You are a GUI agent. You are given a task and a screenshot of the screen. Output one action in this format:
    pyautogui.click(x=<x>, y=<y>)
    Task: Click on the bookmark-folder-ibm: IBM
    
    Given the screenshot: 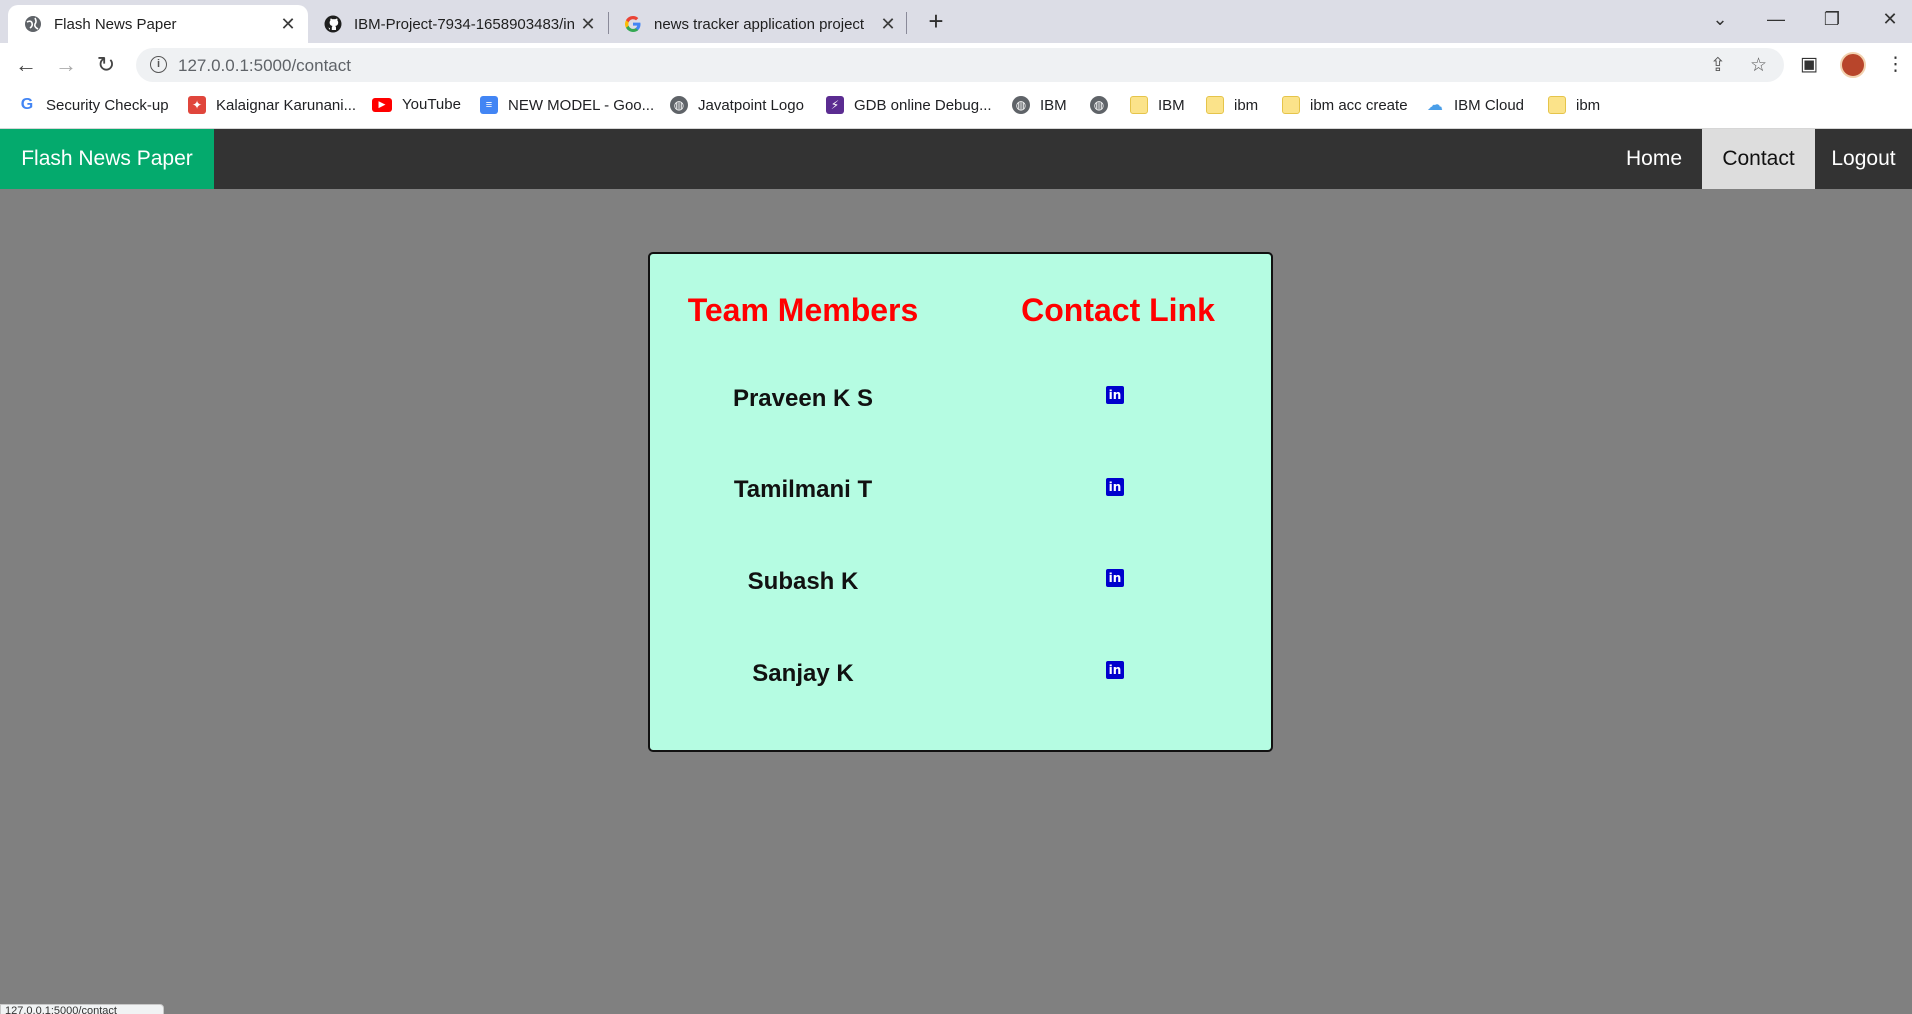 What is the action you would take?
    pyautogui.click(x=1157, y=105)
    